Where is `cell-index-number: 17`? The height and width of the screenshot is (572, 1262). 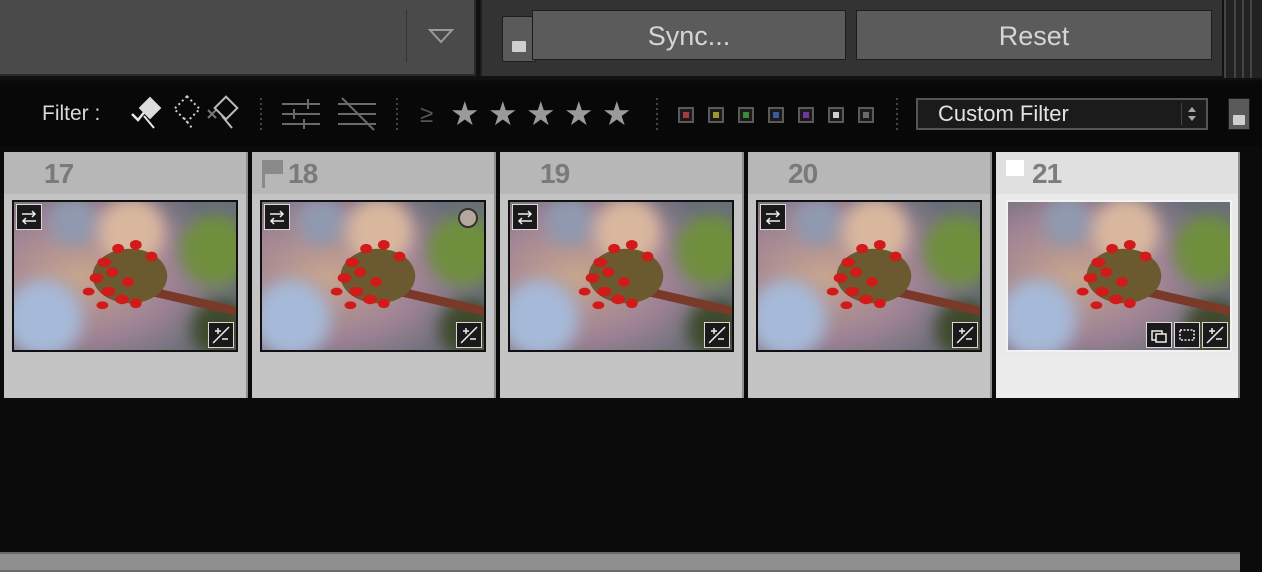
cell-index-number: 17 is located at coordinates (59, 173).